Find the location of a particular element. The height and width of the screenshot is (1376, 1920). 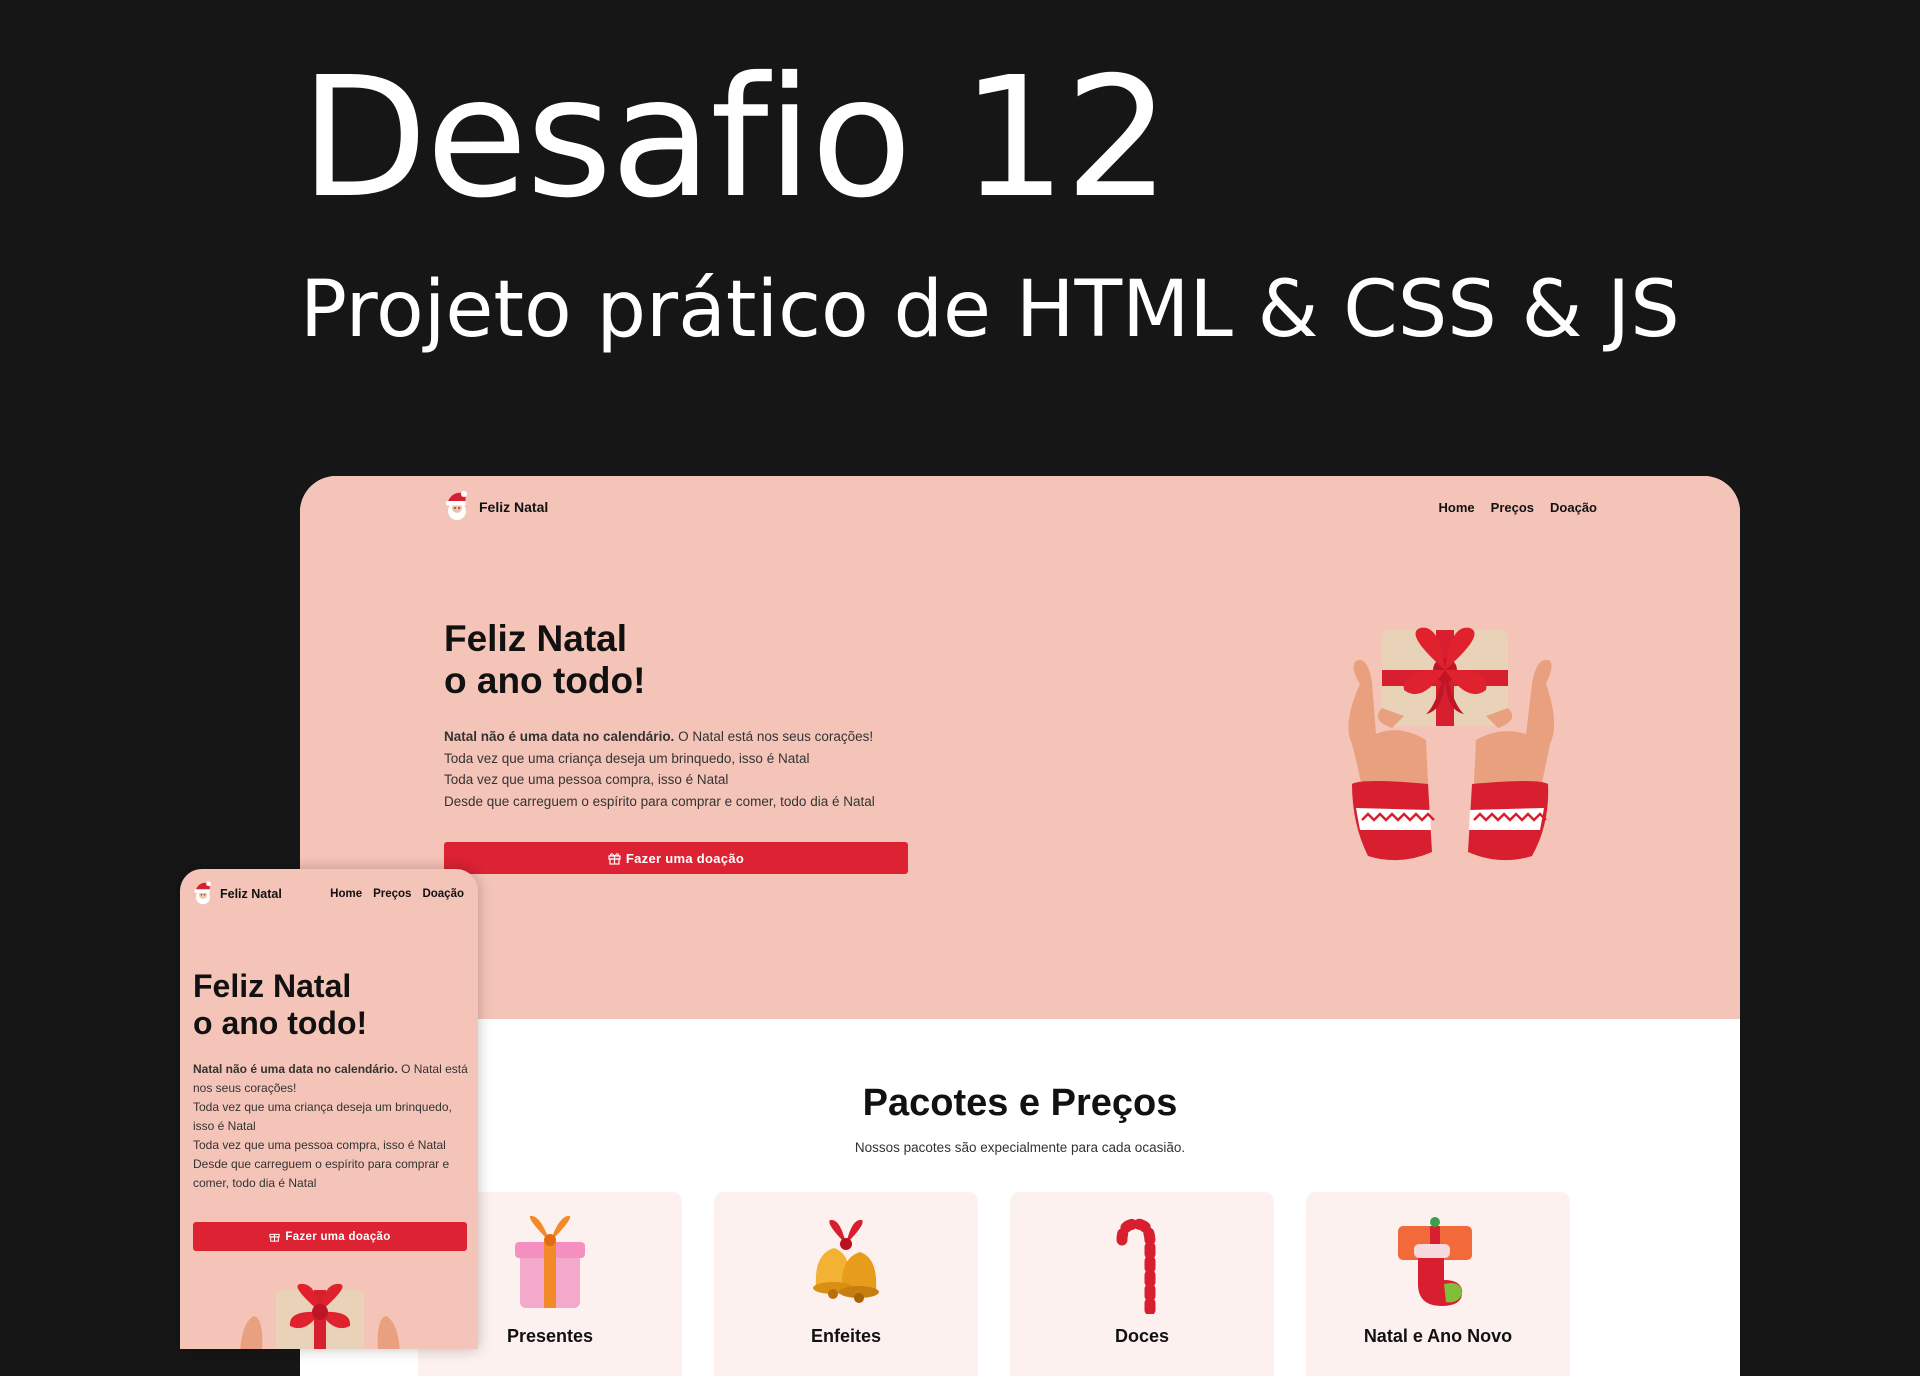

page-title: Desafio 12 is located at coordinates (735, 138).